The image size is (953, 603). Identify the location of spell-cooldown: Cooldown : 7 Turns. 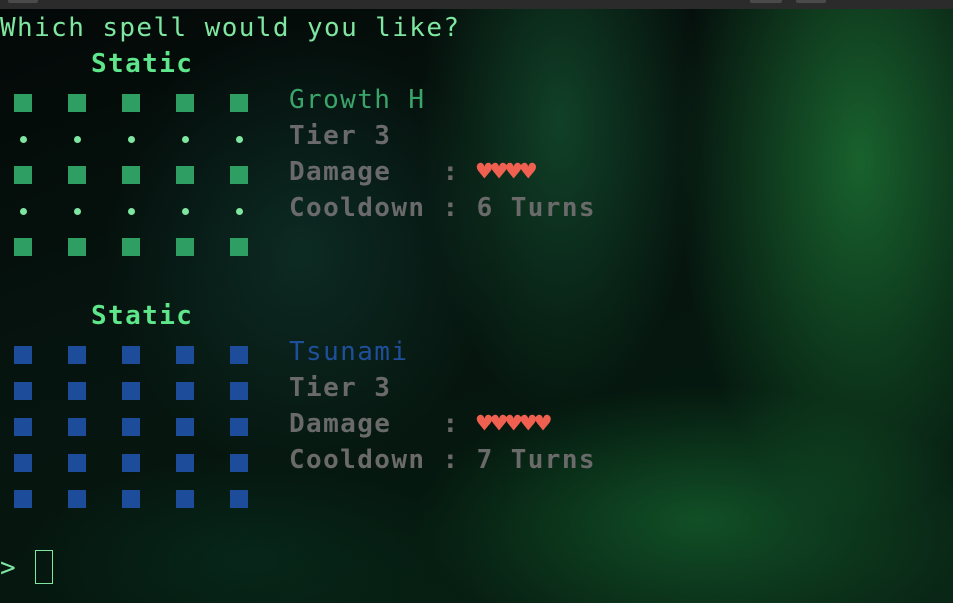
(442, 460).